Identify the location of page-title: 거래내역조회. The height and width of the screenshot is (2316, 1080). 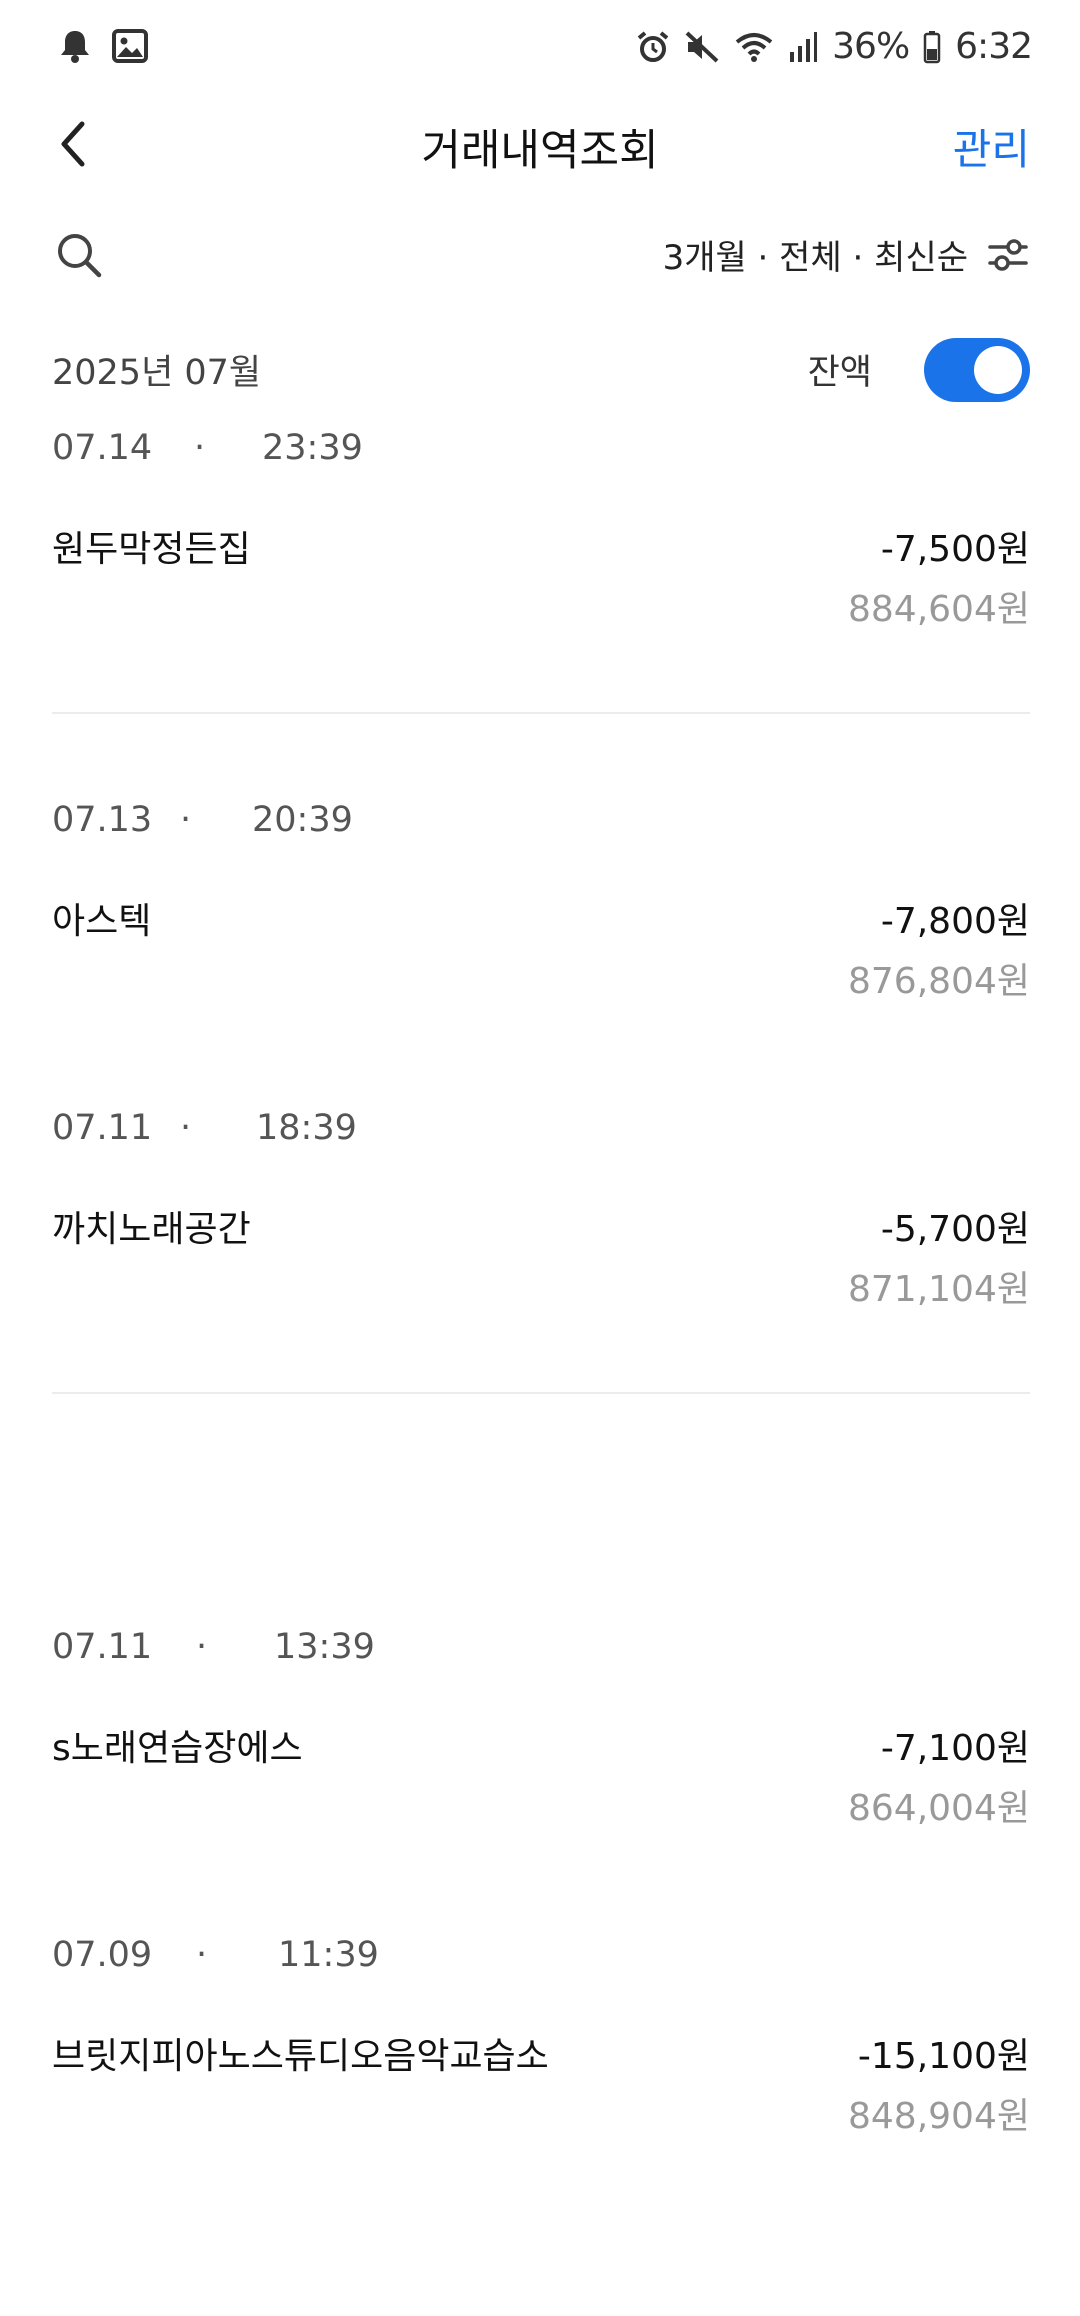
(540, 151).